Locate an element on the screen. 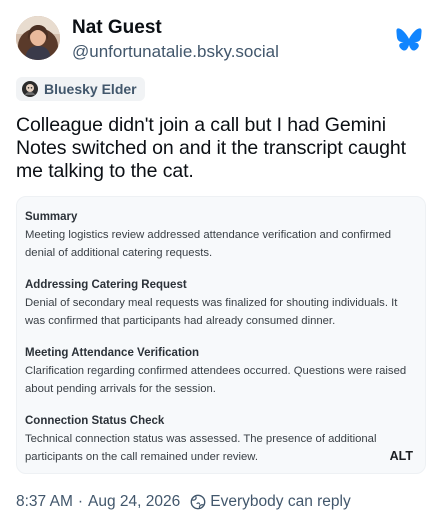 The image size is (441, 521). avatar is located at coordinates (38, 38).